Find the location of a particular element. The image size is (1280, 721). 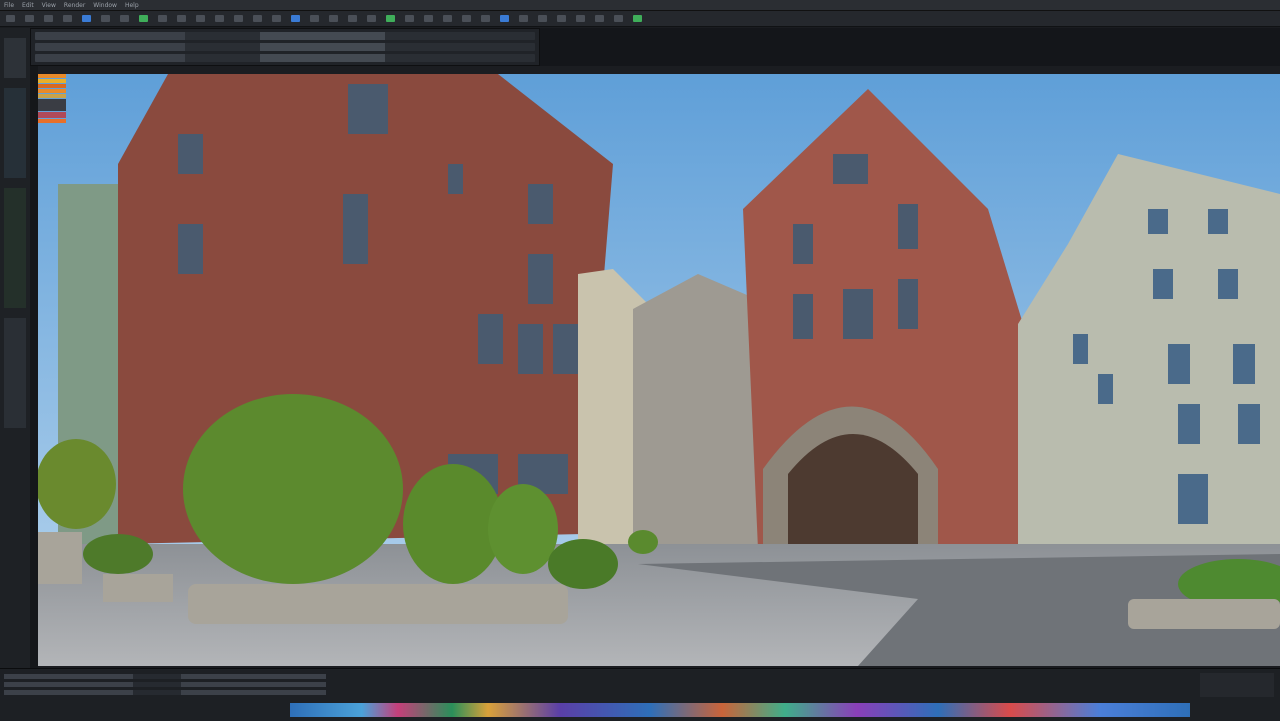

left-tool-panel is located at coordinates (15, 348).